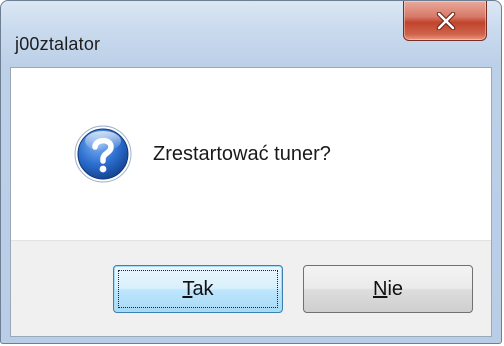 The width and height of the screenshot is (504, 346). Describe the element at coordinates (187, 289) in the screenshot. I see `yes-button-mnemonic: T` at that location.